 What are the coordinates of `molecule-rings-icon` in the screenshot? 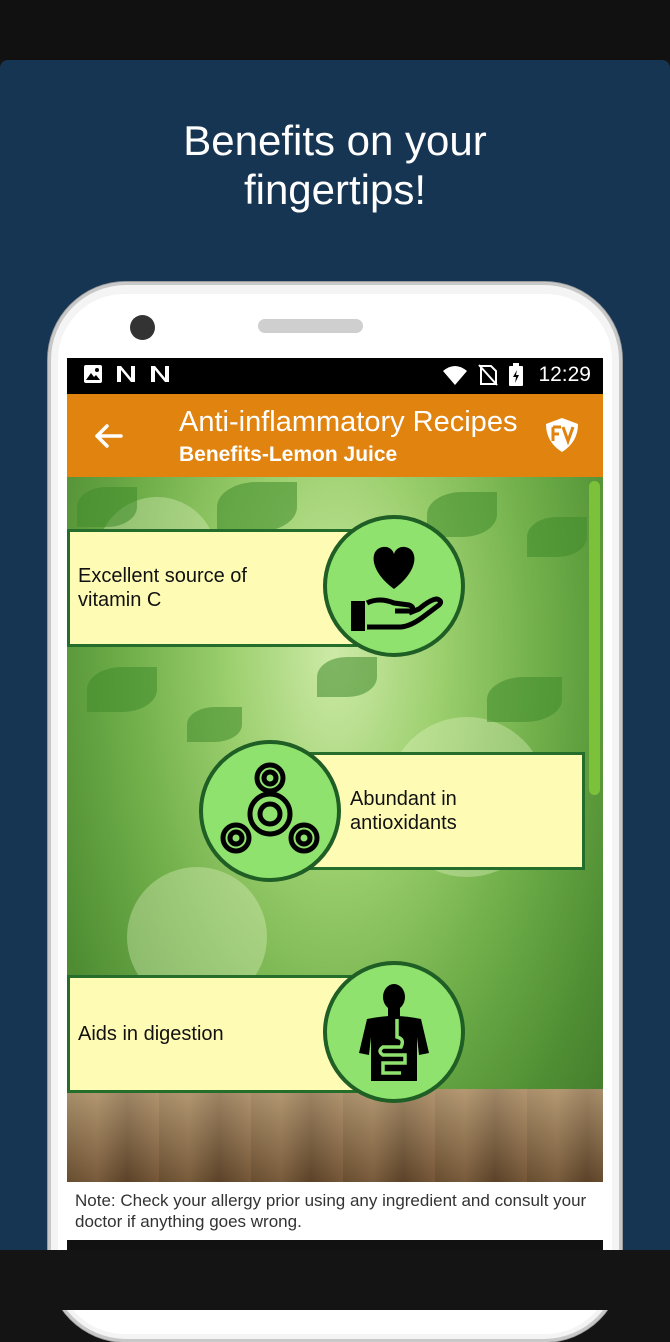 It's located at (270, 808).